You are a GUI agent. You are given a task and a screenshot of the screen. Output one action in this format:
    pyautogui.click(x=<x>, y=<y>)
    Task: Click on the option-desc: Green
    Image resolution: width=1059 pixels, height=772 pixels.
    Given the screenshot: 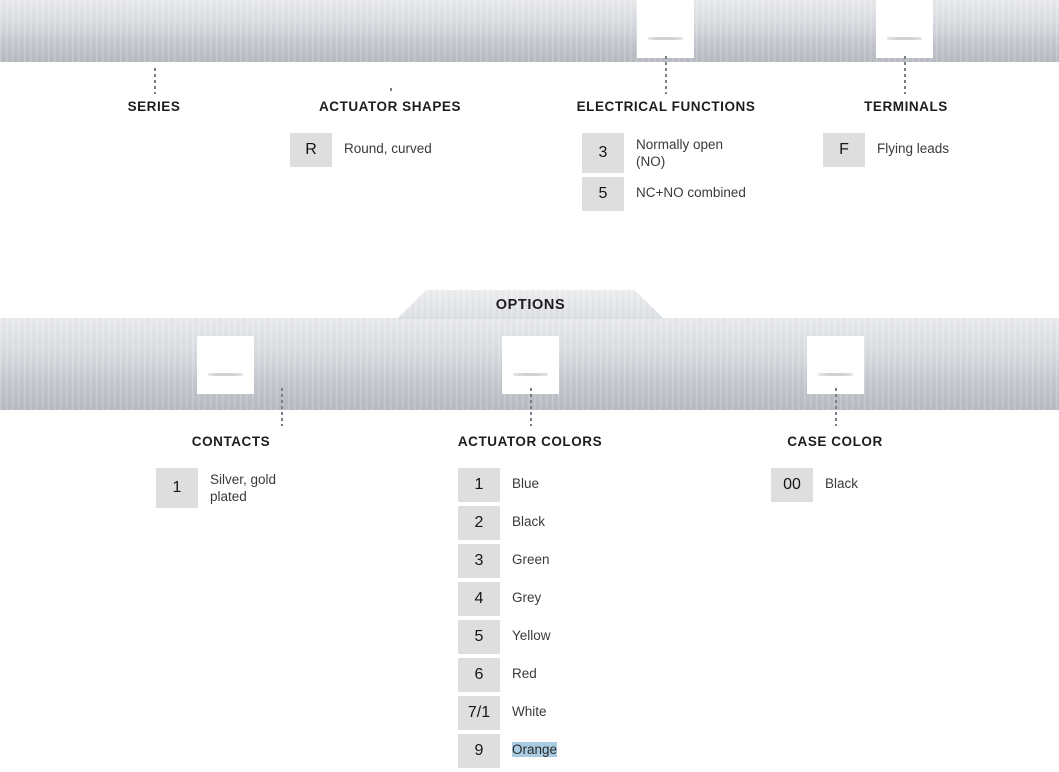 What is the action you would take?
    pyautogui.click(x=531, y=559)
    